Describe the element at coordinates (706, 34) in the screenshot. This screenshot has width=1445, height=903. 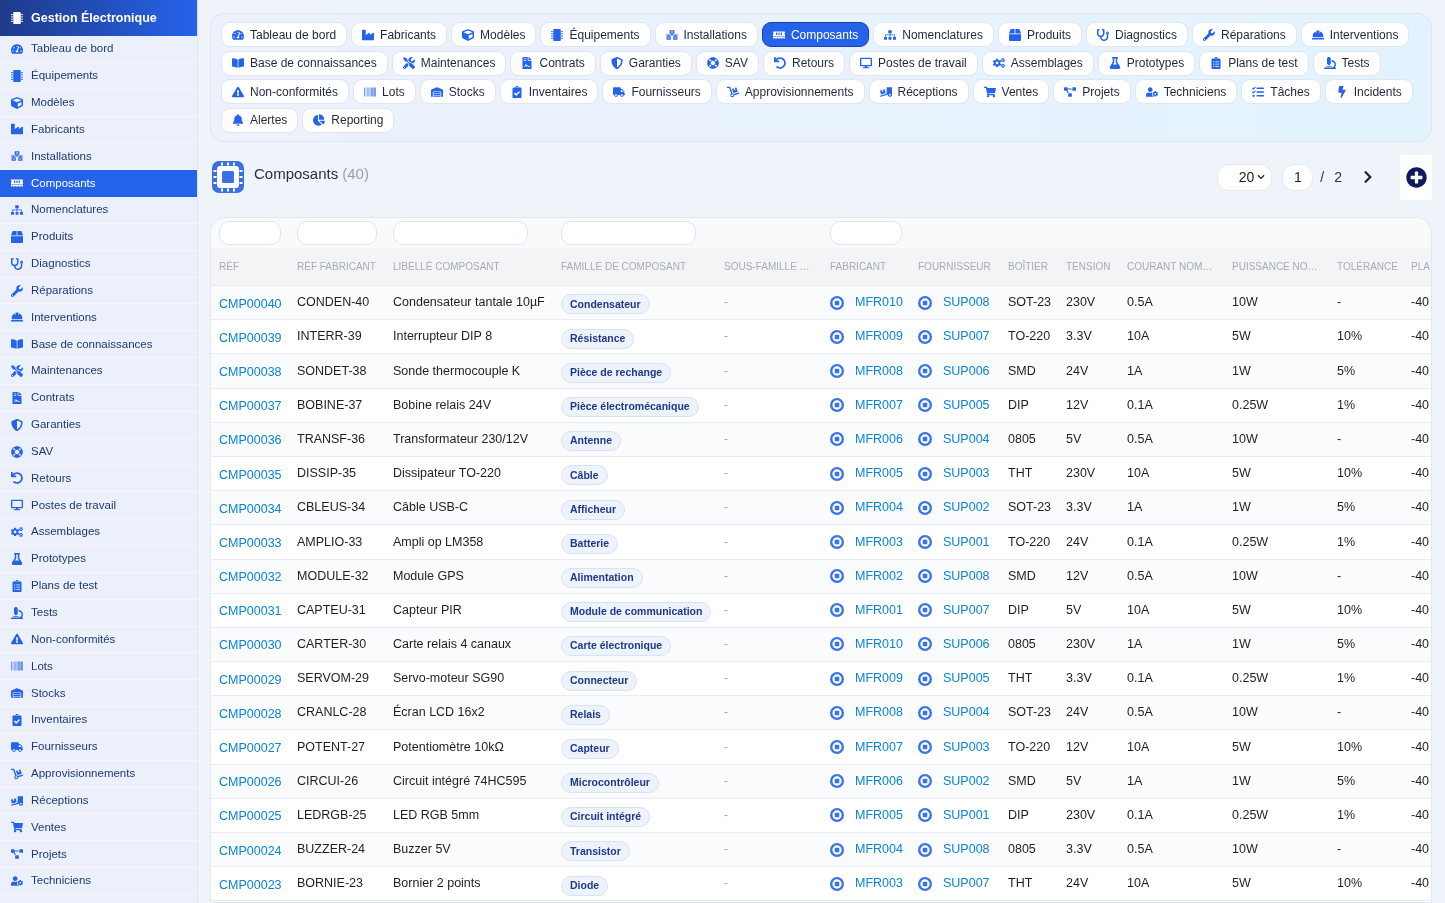
I see `nav-tab: Installations` at that location.